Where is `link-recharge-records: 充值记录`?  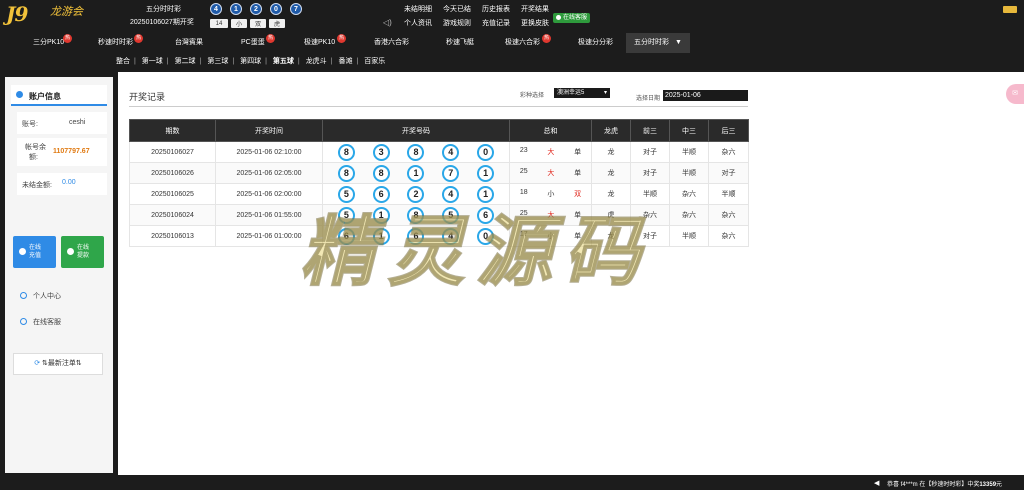 link-recharge-records: 充值记录 is located at coordinates (498, 23).